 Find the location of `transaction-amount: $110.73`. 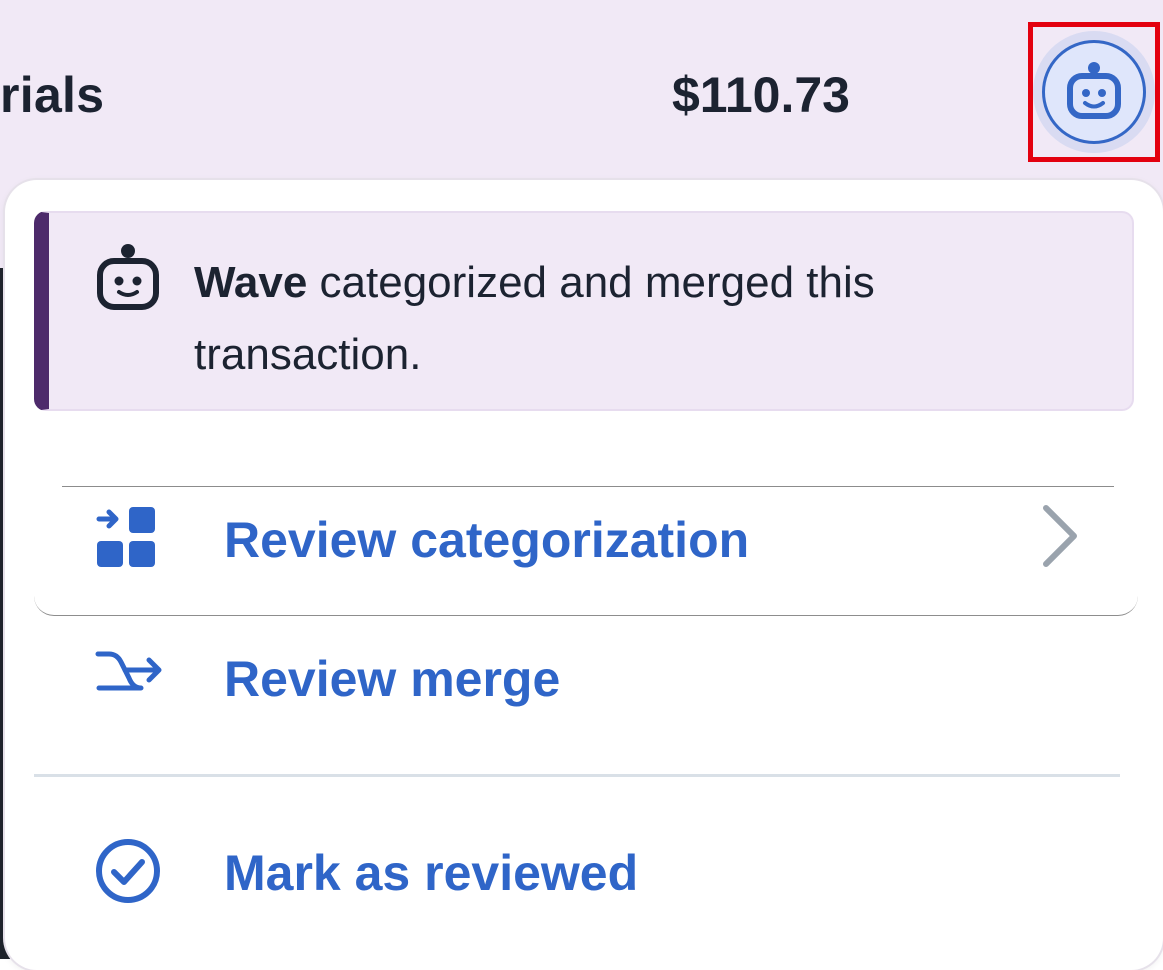

transaction-amount: $110.73 is located at coordinates (761, 95).